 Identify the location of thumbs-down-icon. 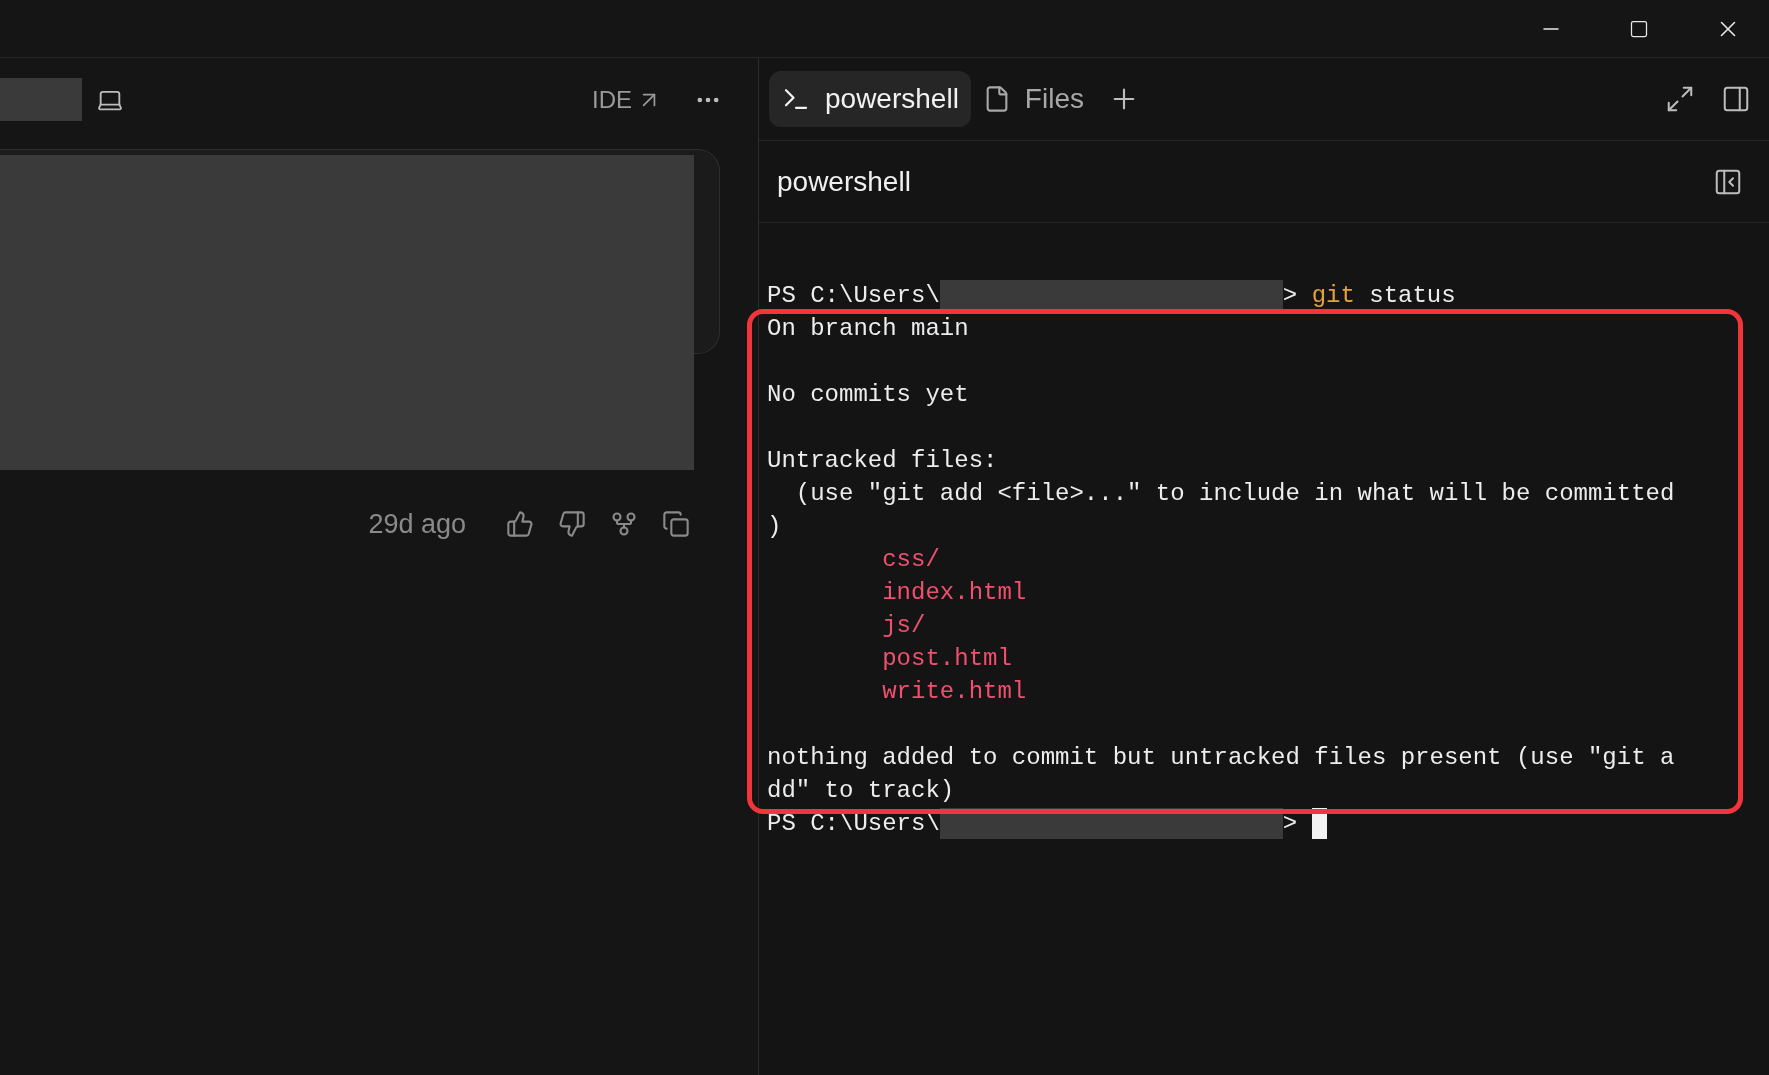
(572, 524).